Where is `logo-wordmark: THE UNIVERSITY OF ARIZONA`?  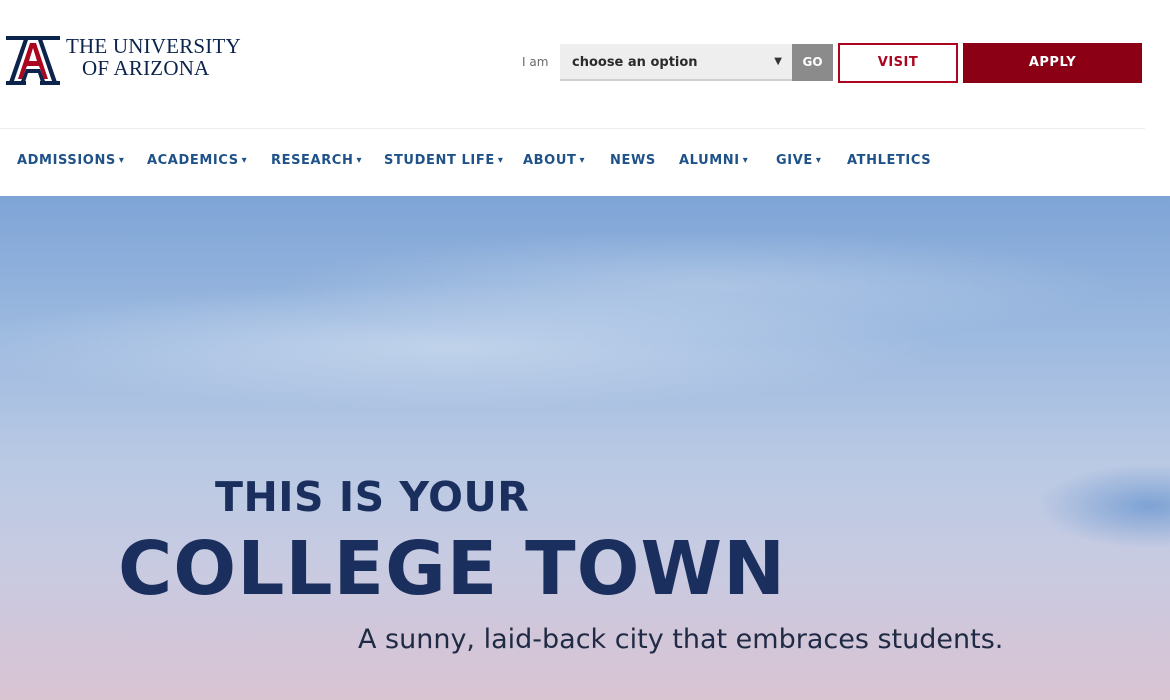 logo-wordmark: THE UNIVERSITY OF ARIZONA is located at coordinates (153, 57).